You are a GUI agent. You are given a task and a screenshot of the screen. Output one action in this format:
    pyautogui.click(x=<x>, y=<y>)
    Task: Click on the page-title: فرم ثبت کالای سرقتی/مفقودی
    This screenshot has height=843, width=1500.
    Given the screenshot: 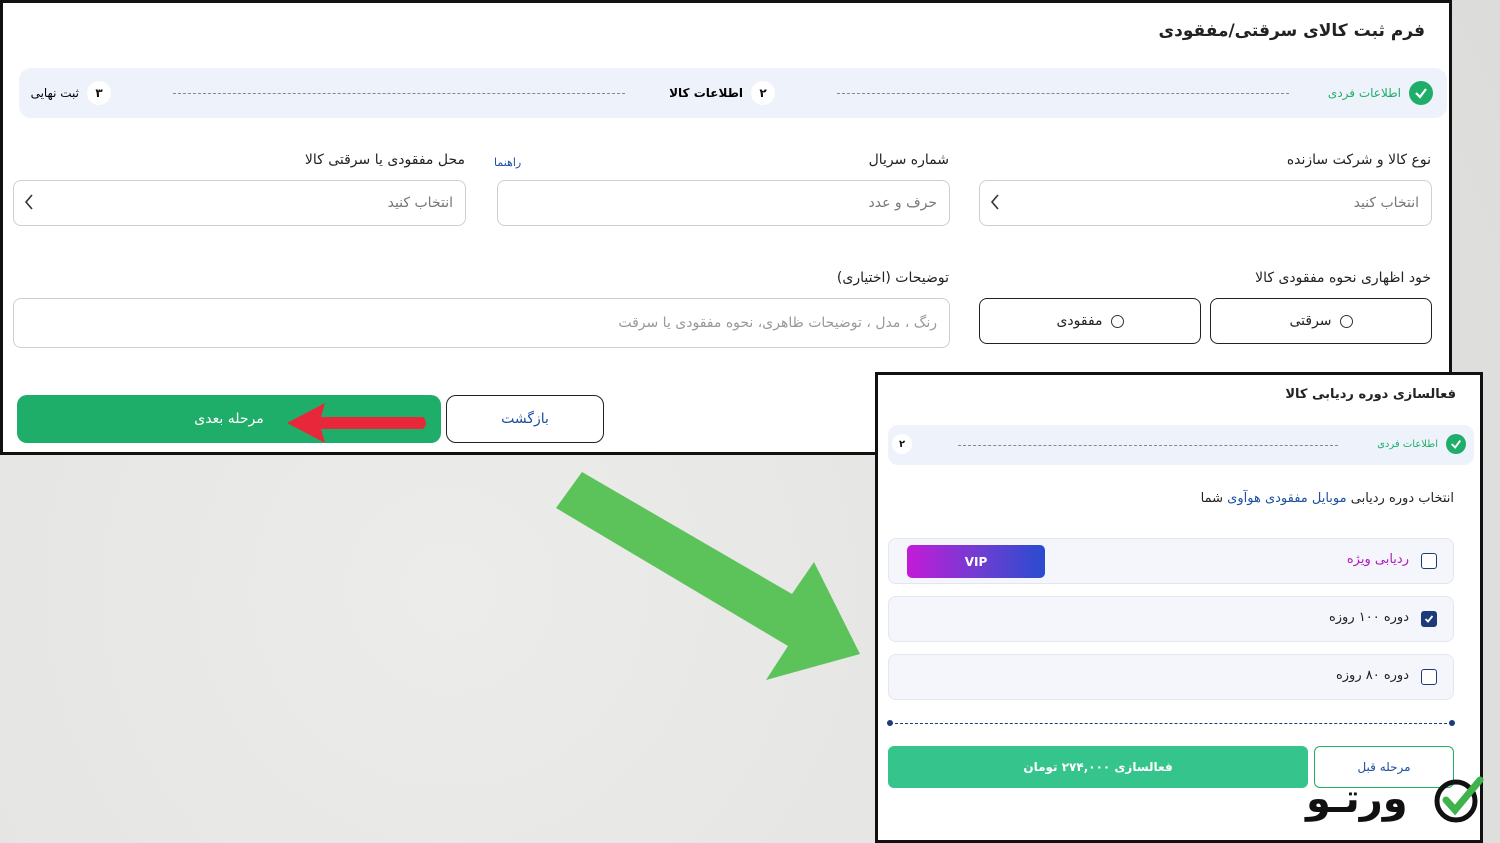 What is the action you would take?
    pyautogui.click(x=1291, y=31)
    